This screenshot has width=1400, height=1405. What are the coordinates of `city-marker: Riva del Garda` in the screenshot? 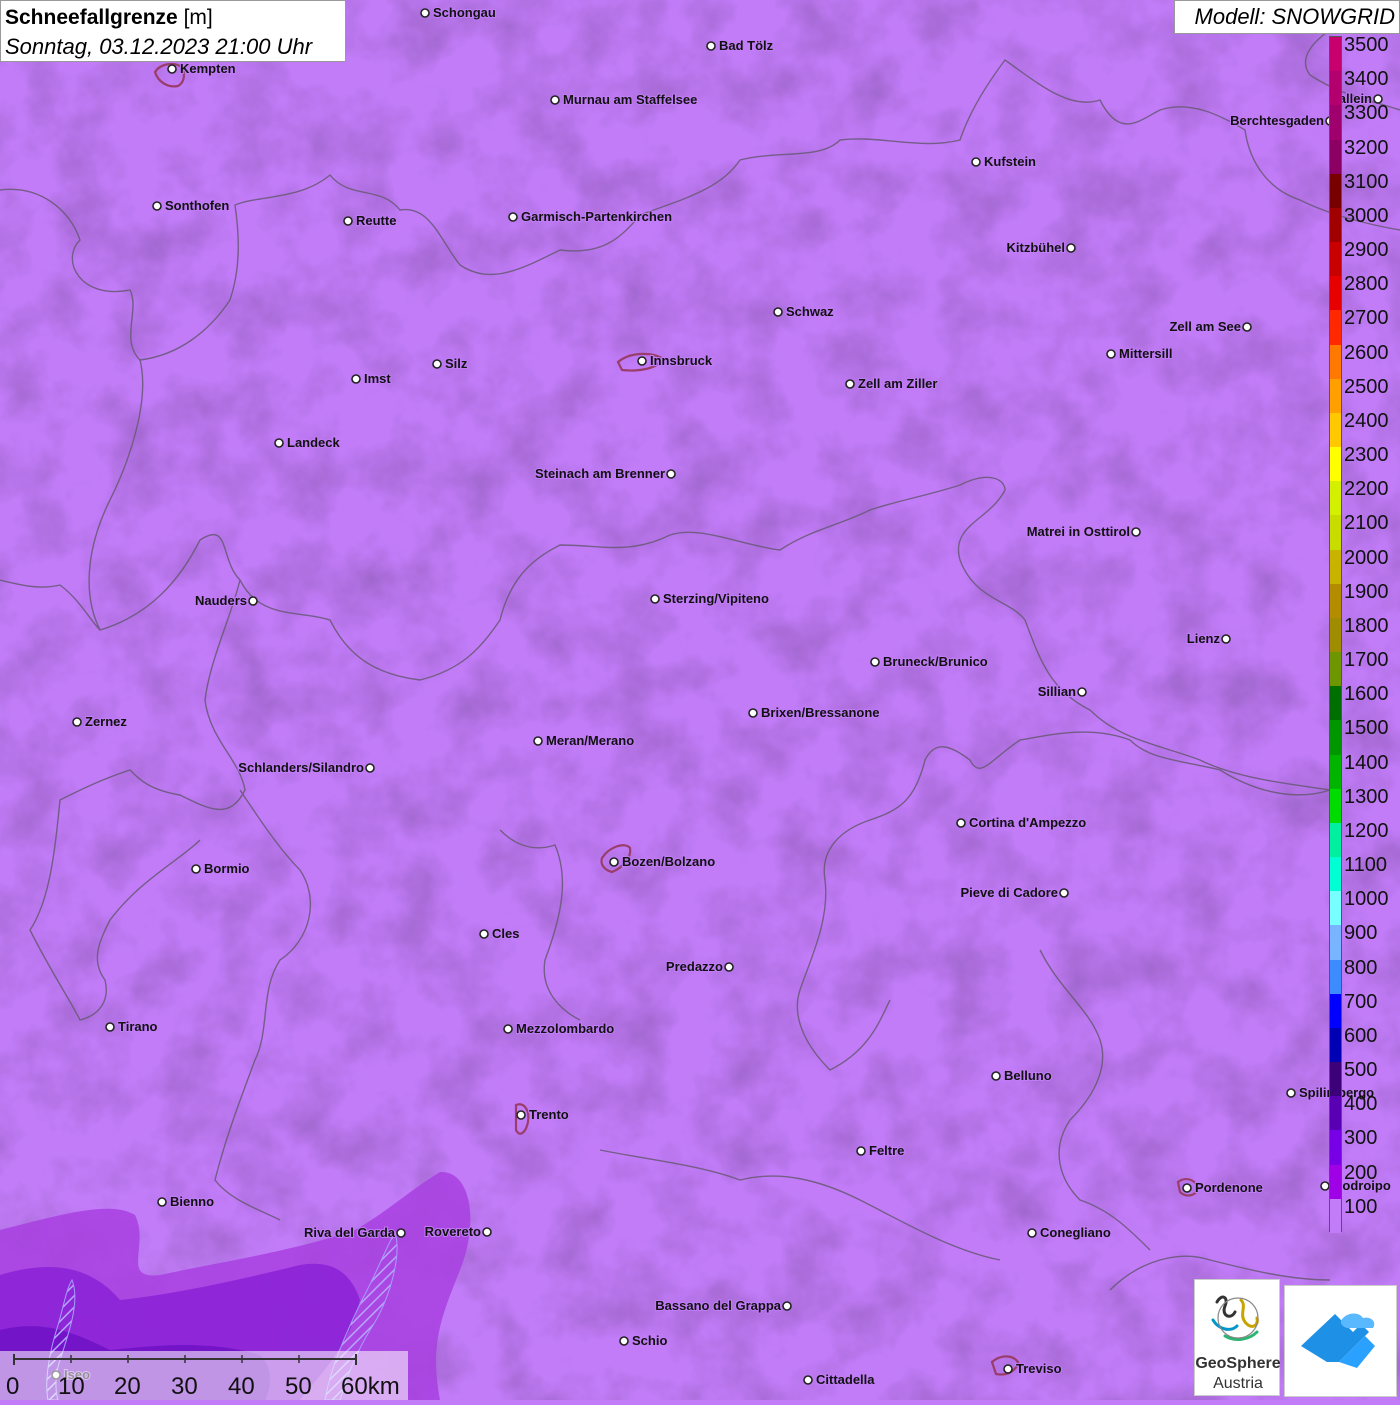 It's located at (354, 1232).